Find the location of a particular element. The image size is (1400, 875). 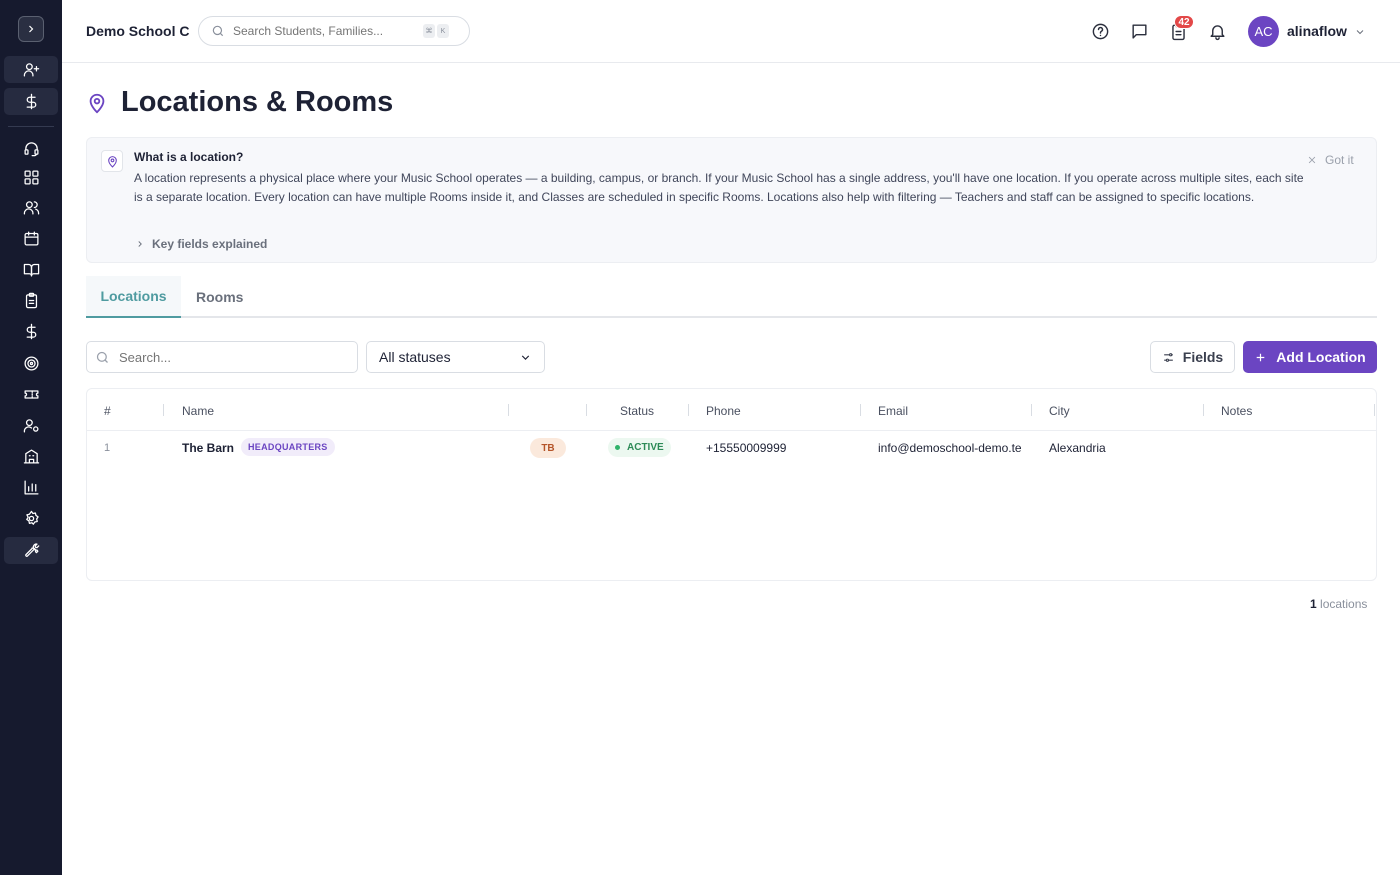

col-notes: Notes is located at coordinates (1236, 411).